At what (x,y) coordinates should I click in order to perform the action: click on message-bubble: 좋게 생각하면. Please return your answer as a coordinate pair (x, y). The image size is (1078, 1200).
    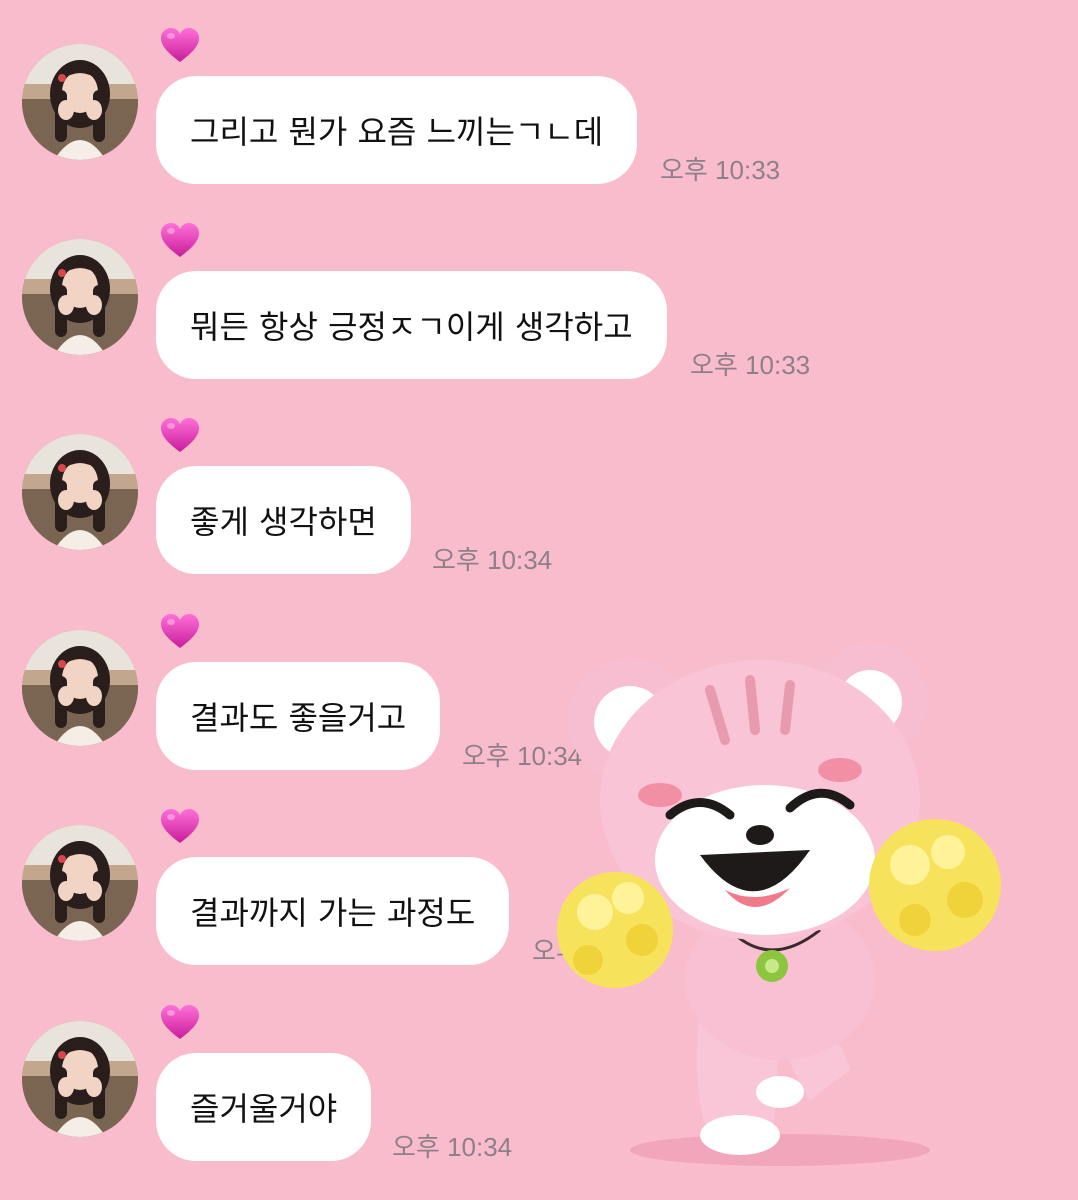
    Looking at the image, I should click on (283, 520).